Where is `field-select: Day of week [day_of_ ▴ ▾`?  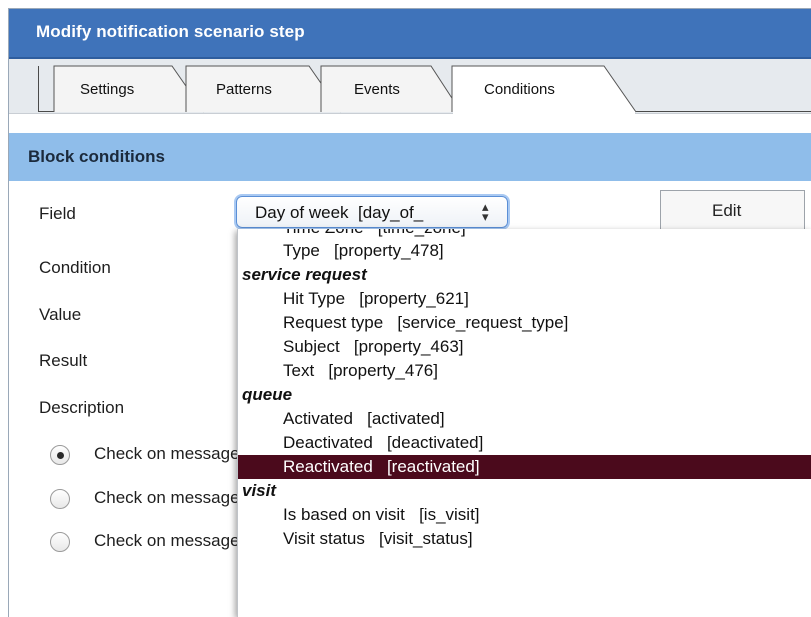
field-select: Day of week [day_of_ ▴ ▾ is located at coordinates (372, 212).